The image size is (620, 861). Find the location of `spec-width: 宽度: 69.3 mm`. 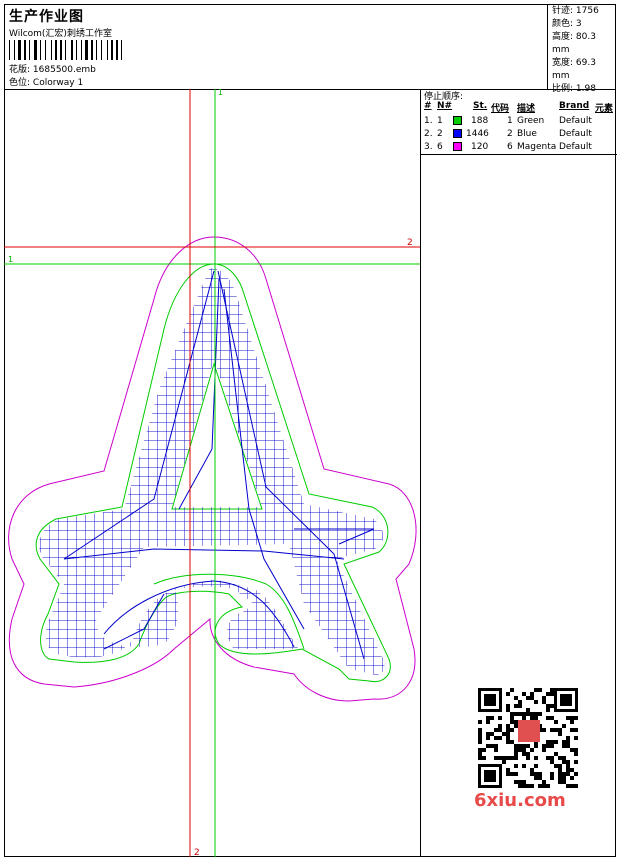

spec-width: 宽度: 69.3 mm is located at coordinates (574, 69).